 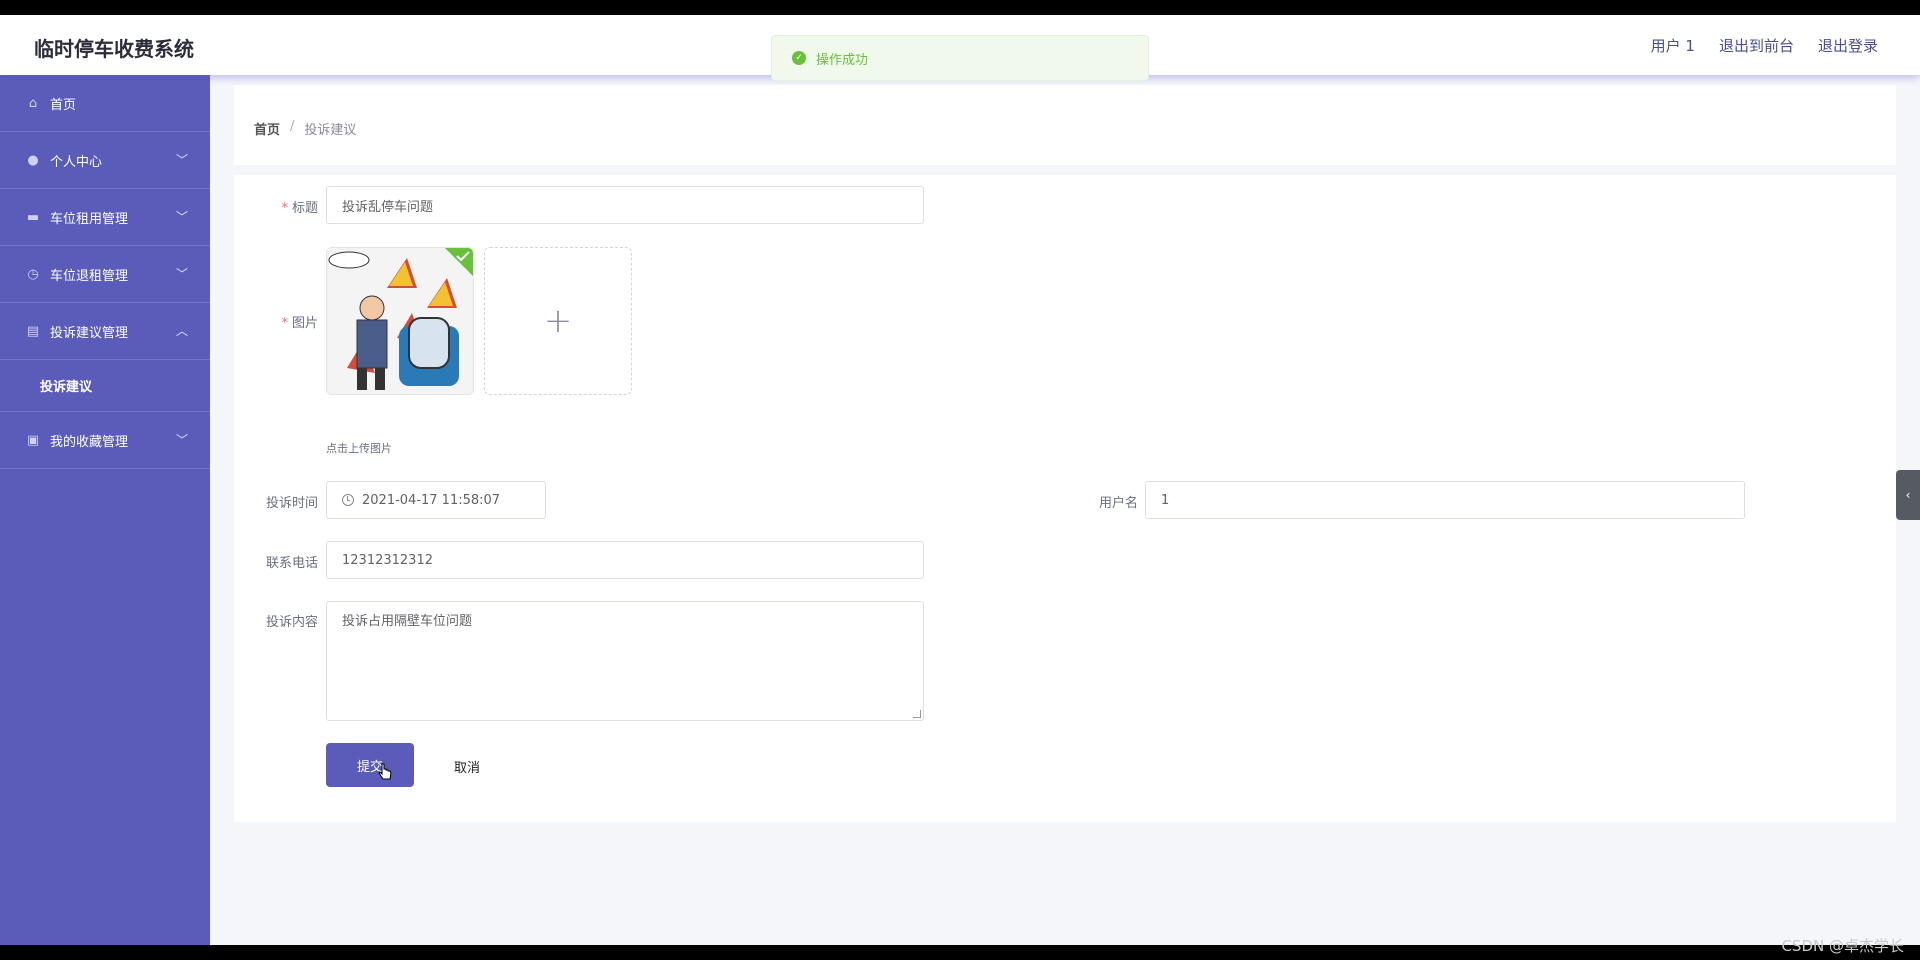 What do you see at coordinates (63, 105) in the screenshot?
I see `sidebar-item-label: 首页` at bounding box center [63, 105].